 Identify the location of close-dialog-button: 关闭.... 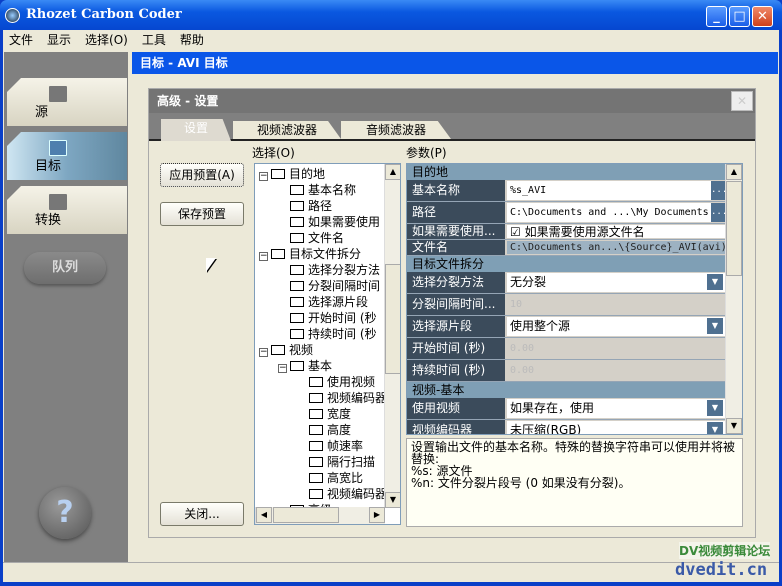
(202, 514).